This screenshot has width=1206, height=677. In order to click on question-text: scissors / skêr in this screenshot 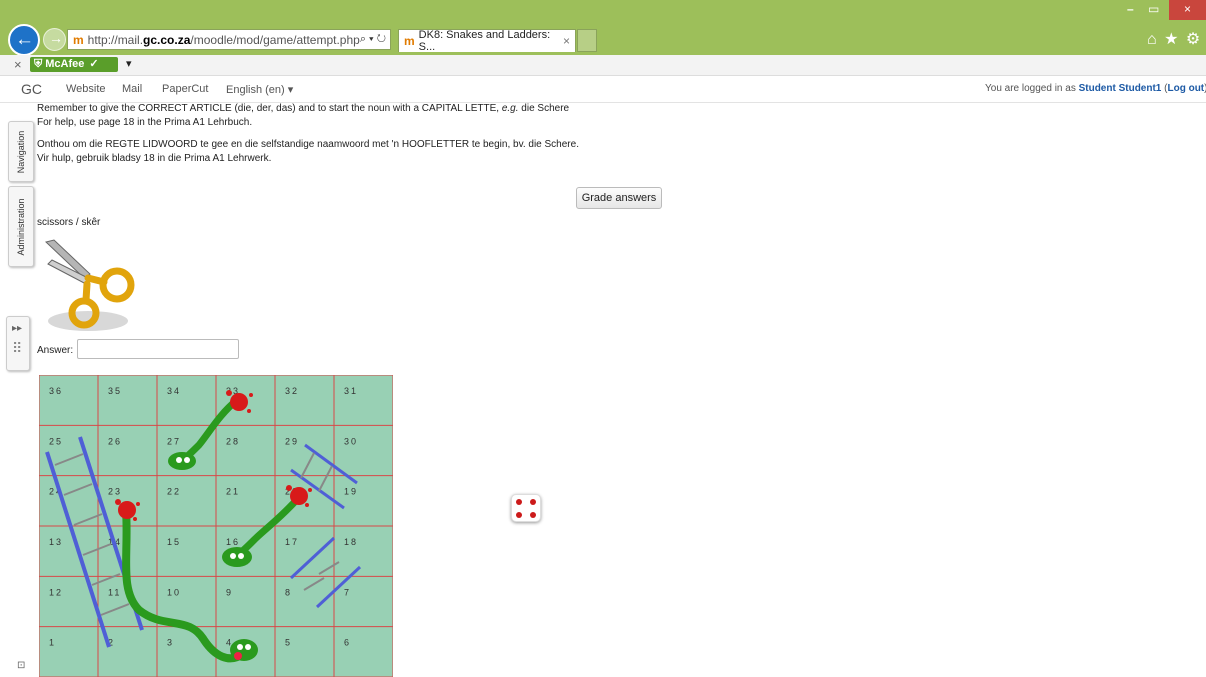, I will do `click(69, 222)`.